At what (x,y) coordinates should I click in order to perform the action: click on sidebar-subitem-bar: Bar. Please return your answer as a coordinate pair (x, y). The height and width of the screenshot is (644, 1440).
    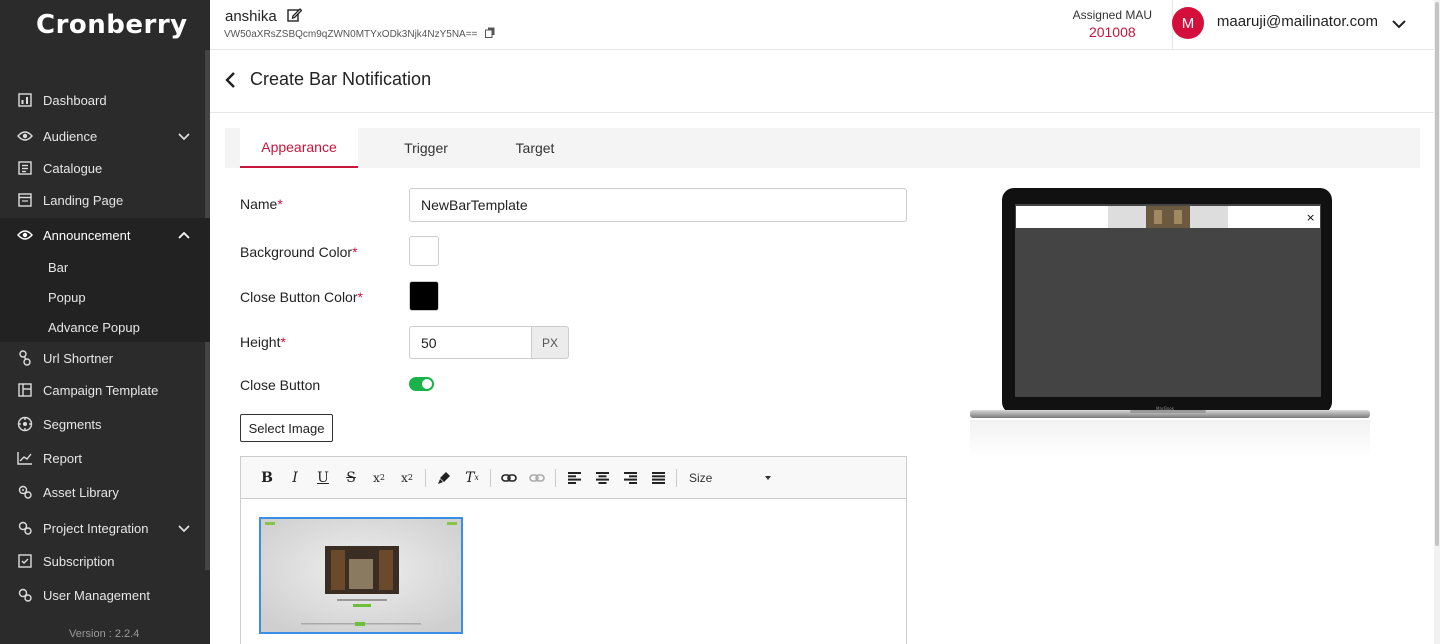
    Looking at the image, I should click on (105, 267).